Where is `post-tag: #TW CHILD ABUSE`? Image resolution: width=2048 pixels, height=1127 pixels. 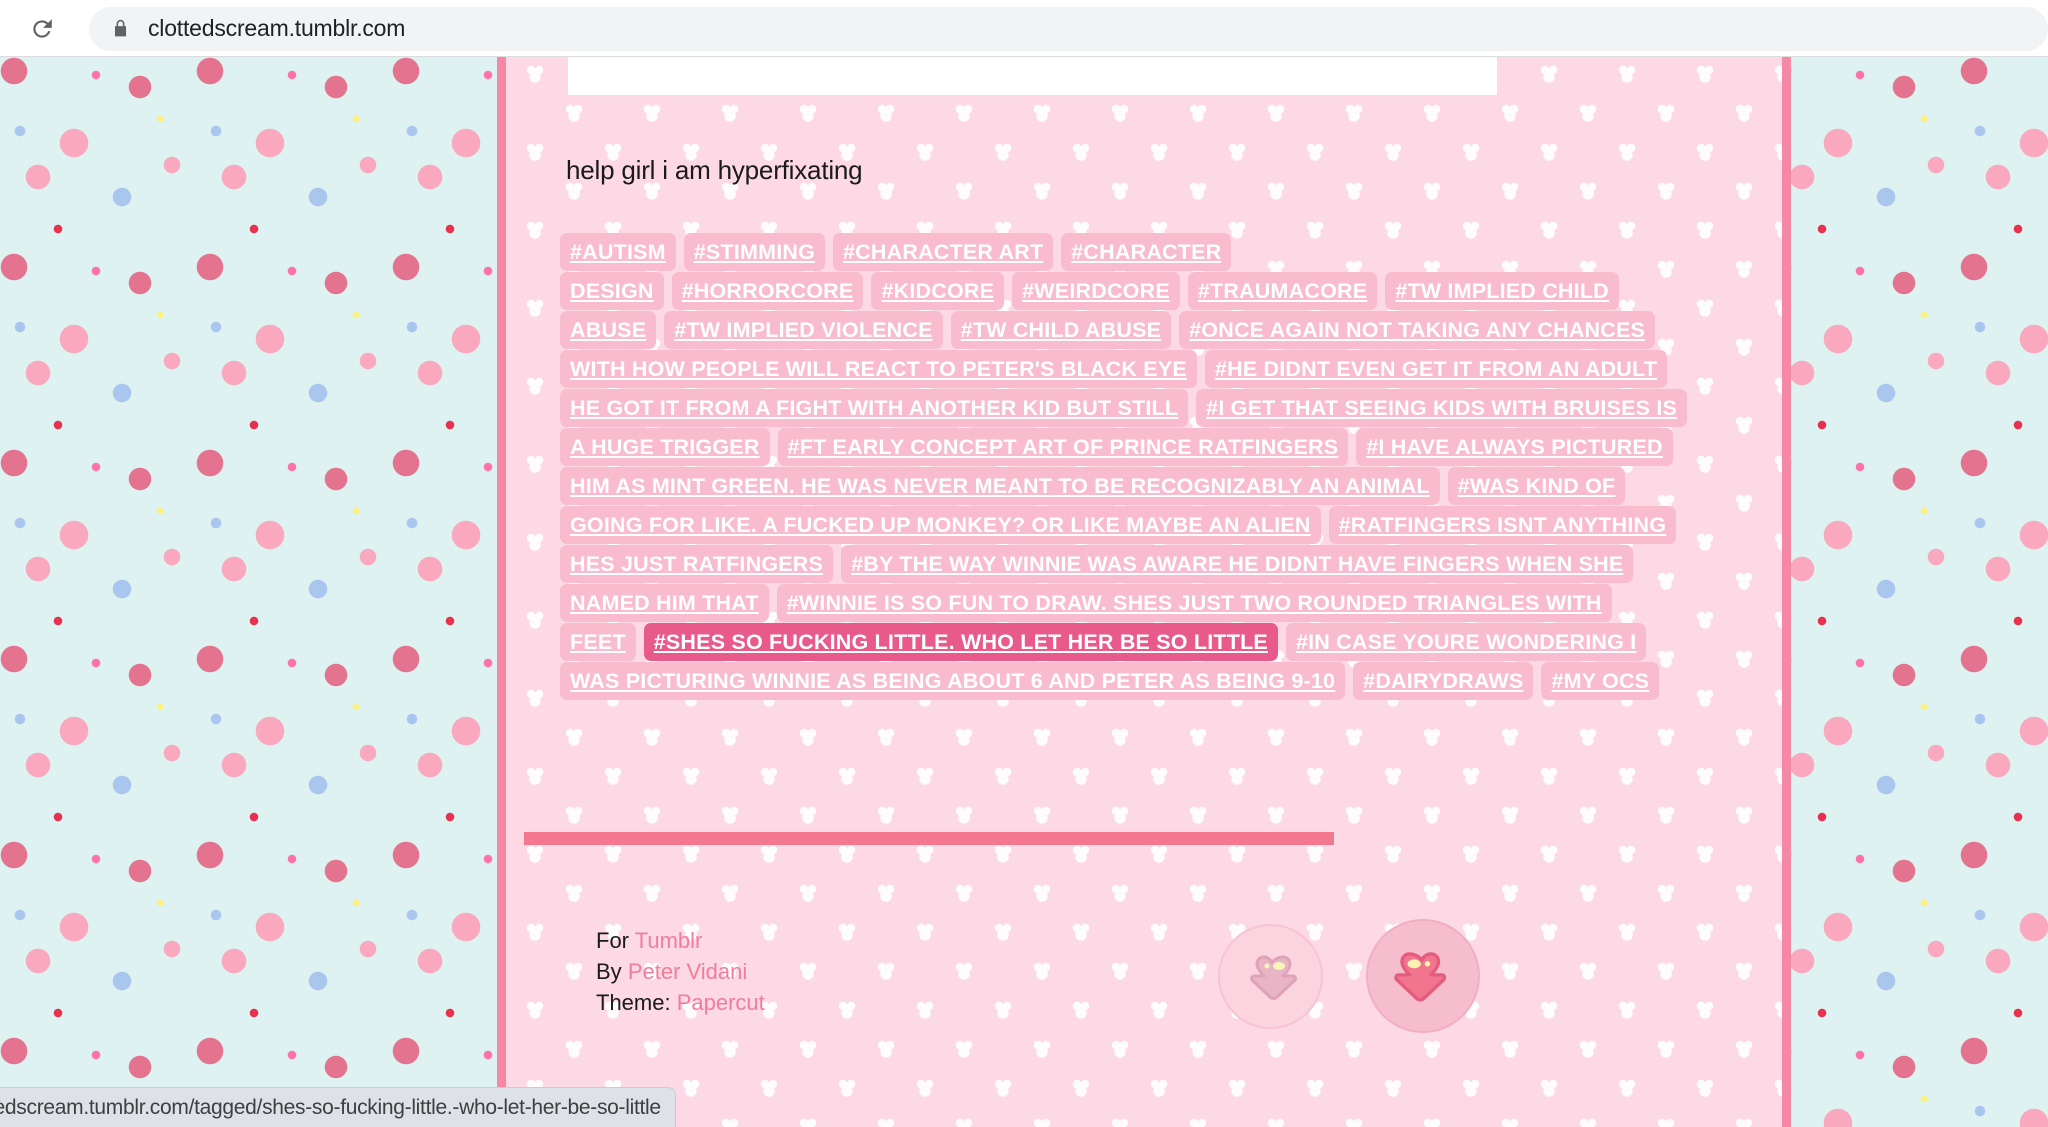 post-tag: #TW CHILD ABUSE is located at coordinates (1061, 330).